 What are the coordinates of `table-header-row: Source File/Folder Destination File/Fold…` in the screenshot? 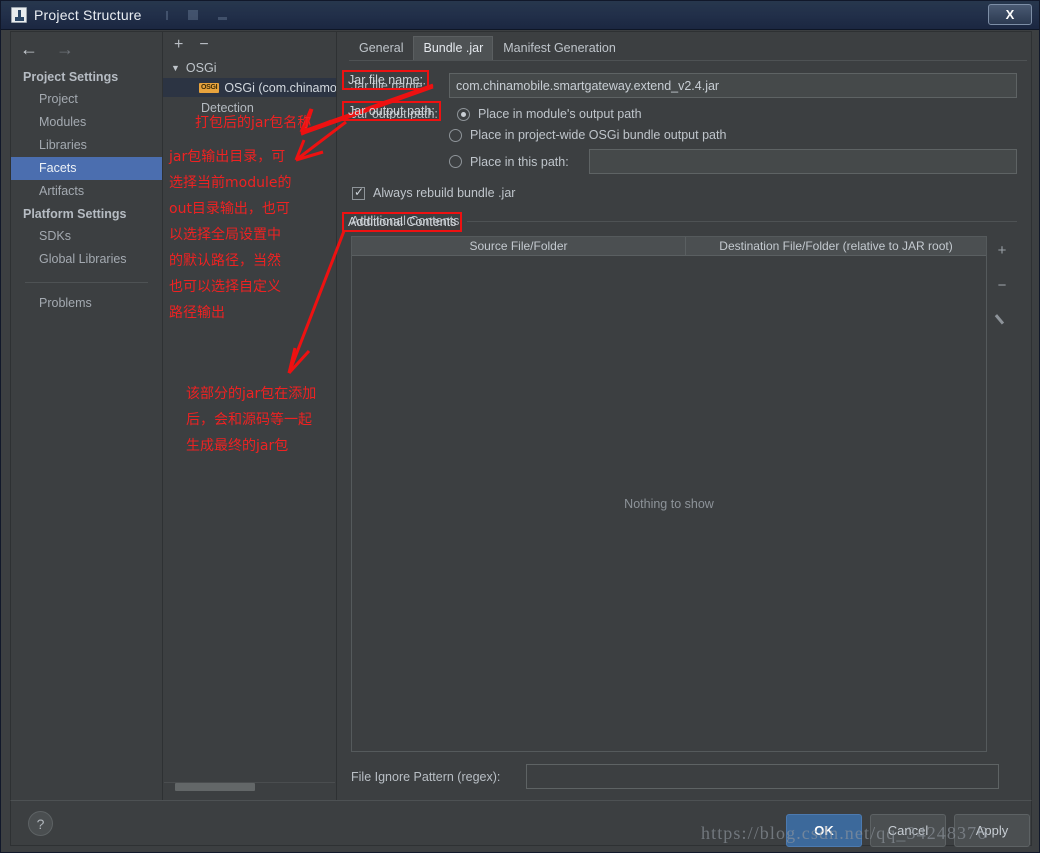 It's located at (669, 246).